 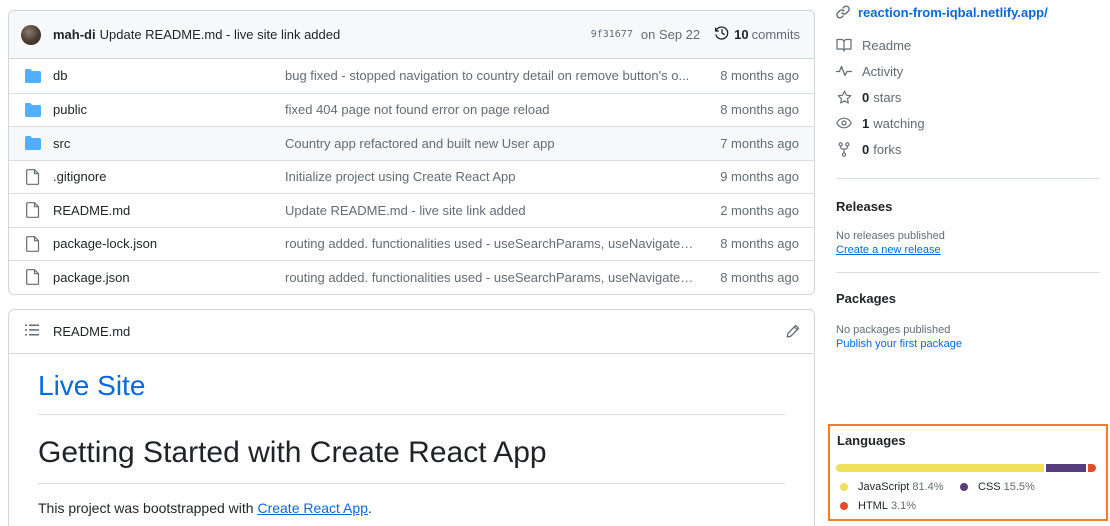 I want to click on commits-label: commits, so click(x=775, y=34).